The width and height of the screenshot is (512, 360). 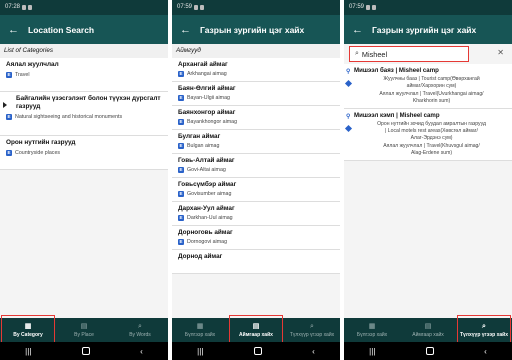 I want to click on aimag-name: Баянхонгор аймаг, so click(x=207, y=112).